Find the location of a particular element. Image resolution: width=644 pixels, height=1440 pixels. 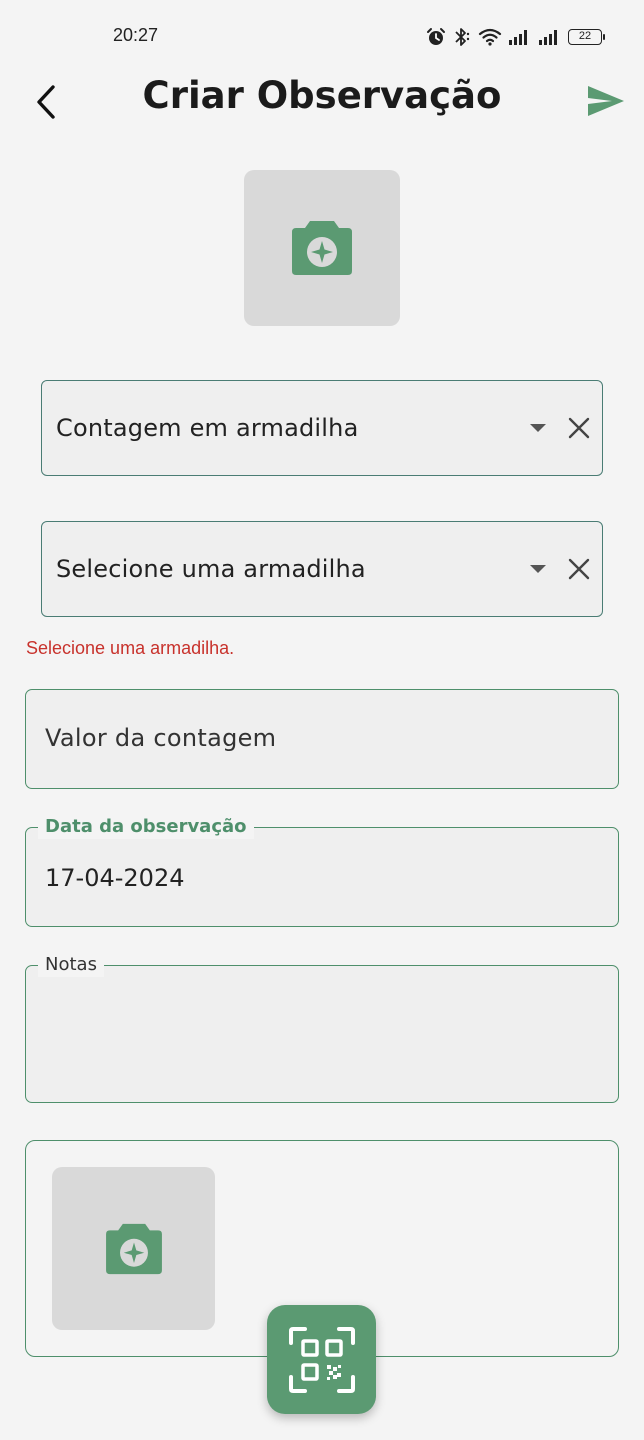

trap-value: Selecione uma armadilha is located at coordinates (211, 569).